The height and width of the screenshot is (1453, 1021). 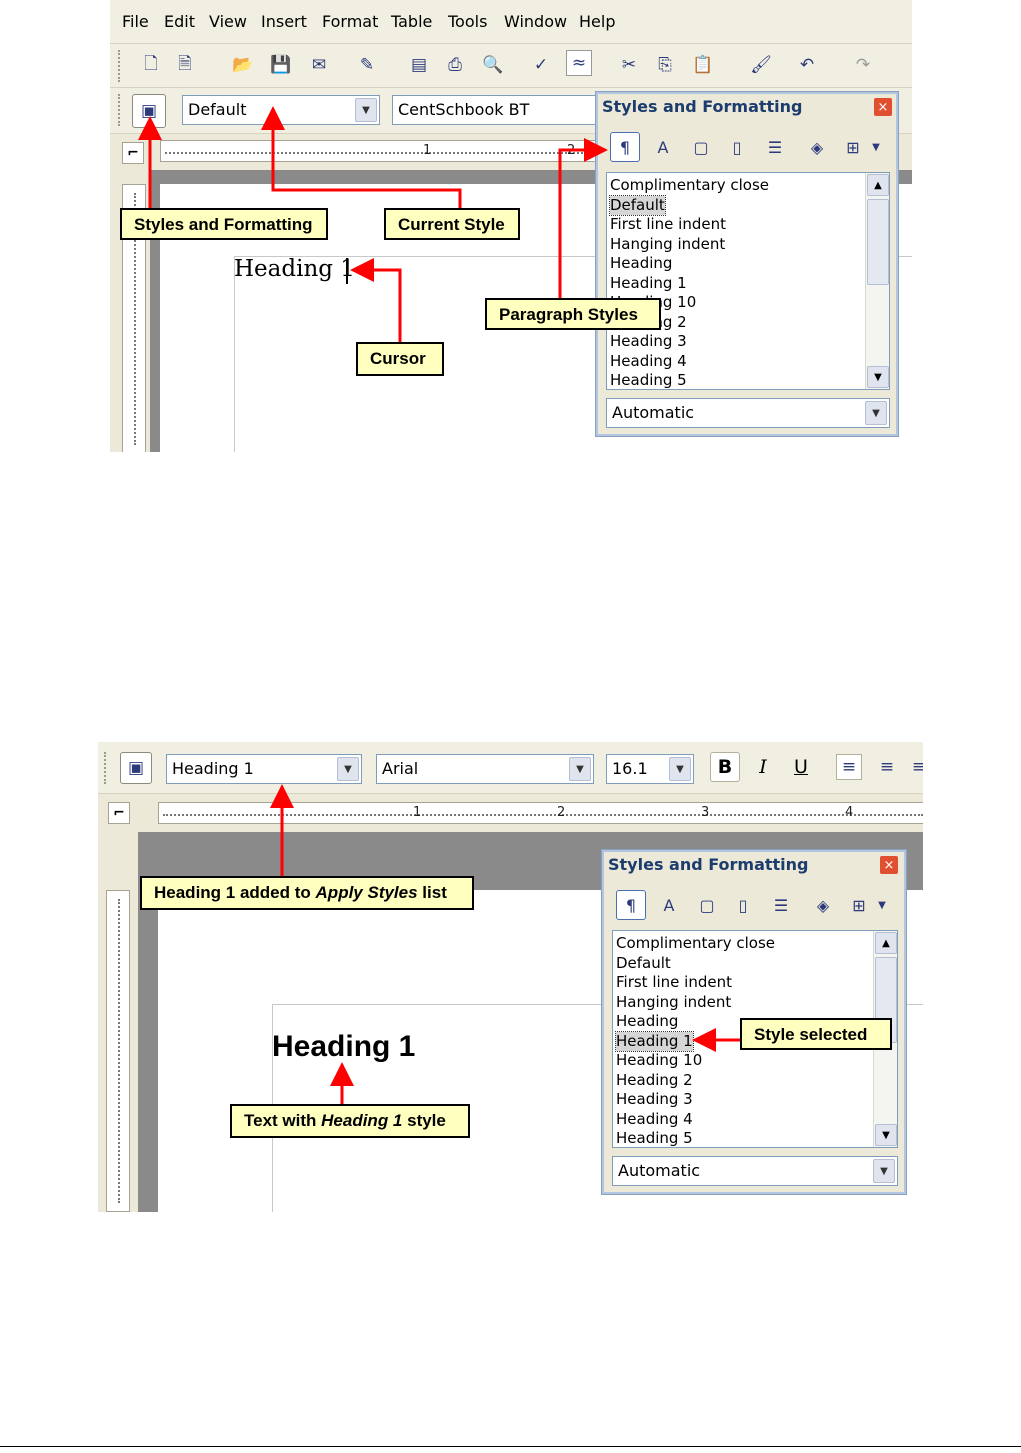 I want to click on templates-icon: 🗎, so click(x=185, y=65).